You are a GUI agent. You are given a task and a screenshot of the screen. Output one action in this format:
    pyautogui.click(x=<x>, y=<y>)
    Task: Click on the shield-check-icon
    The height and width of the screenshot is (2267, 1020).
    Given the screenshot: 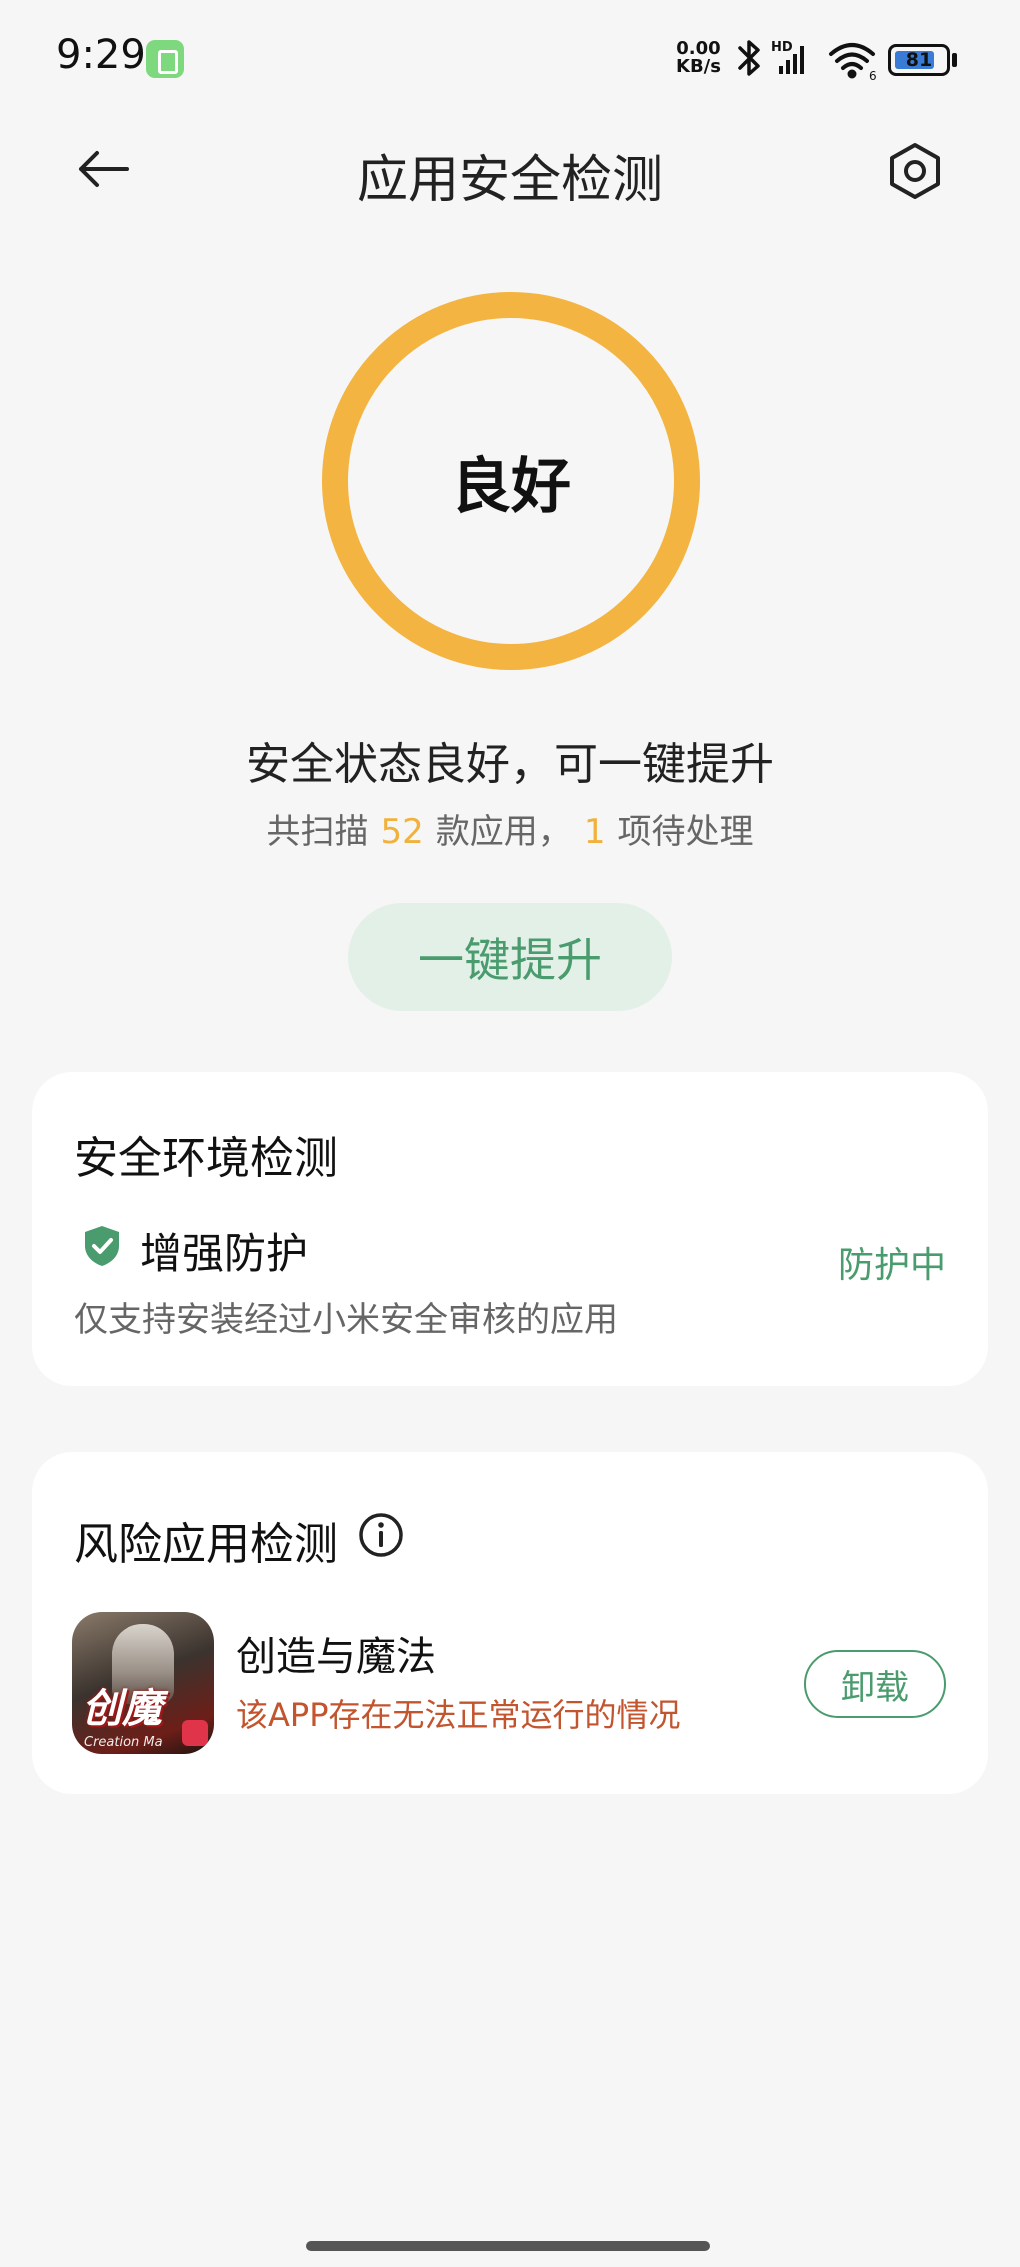 What is the action you would take?
    pyautogui.click(x=102, y=1246)
    